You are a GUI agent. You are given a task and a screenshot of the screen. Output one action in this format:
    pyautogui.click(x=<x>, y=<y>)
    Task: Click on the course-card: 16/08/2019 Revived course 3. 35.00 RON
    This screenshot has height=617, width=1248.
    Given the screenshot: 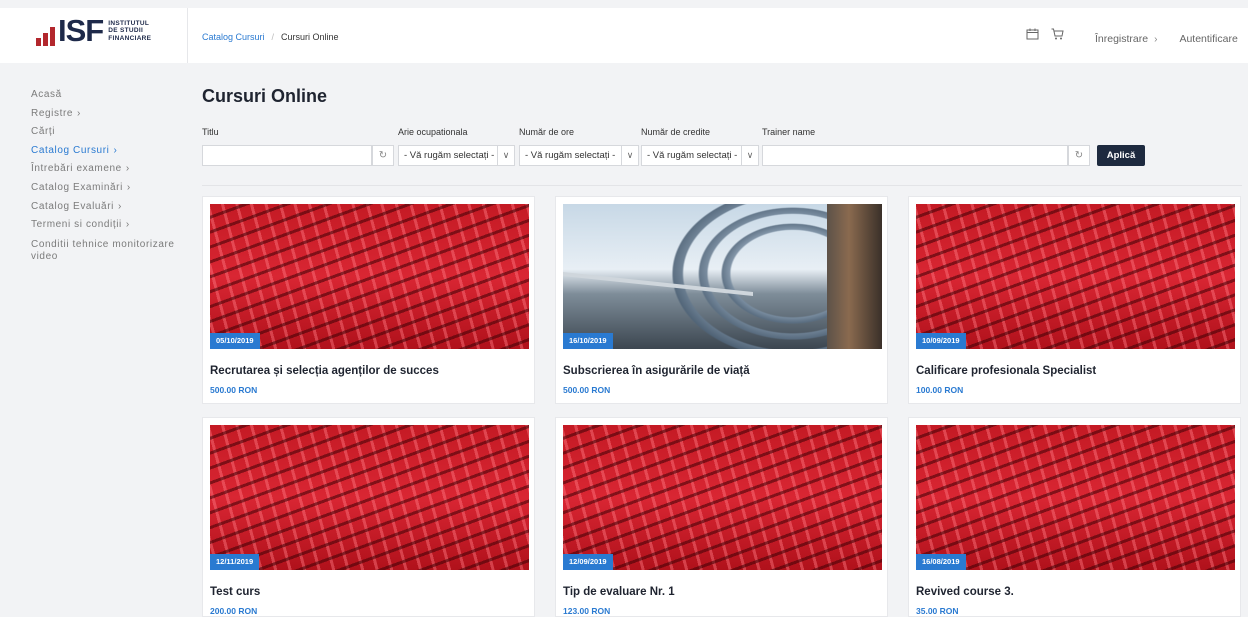 What is the action you would take?
    pyautogui.click(x=1074, y=517)
    